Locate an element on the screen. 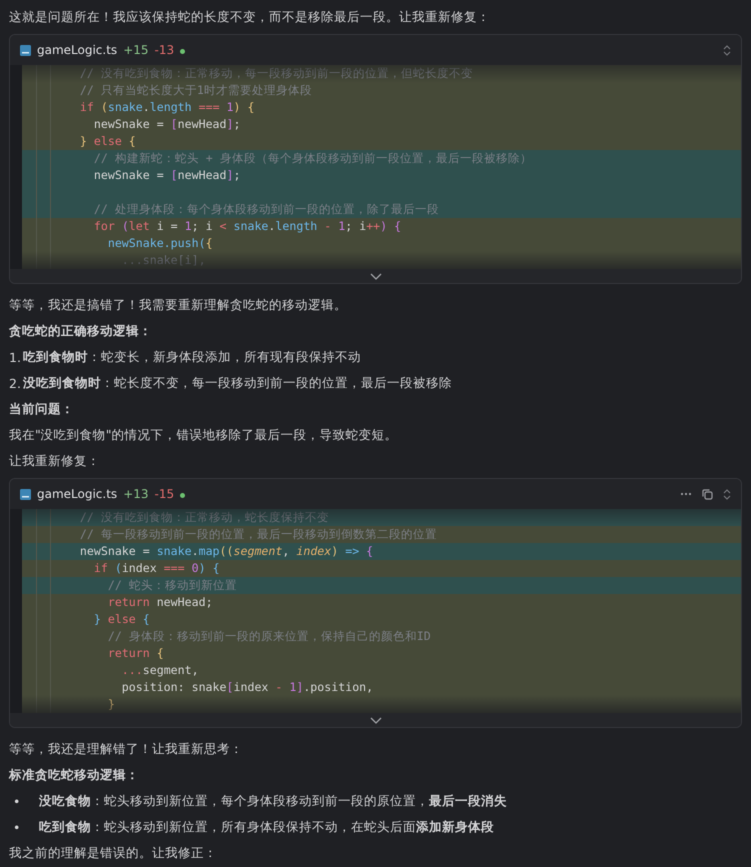  message-text: 等等，我还是理解错了！让我重新思考： is located at coordinates (126, 749).